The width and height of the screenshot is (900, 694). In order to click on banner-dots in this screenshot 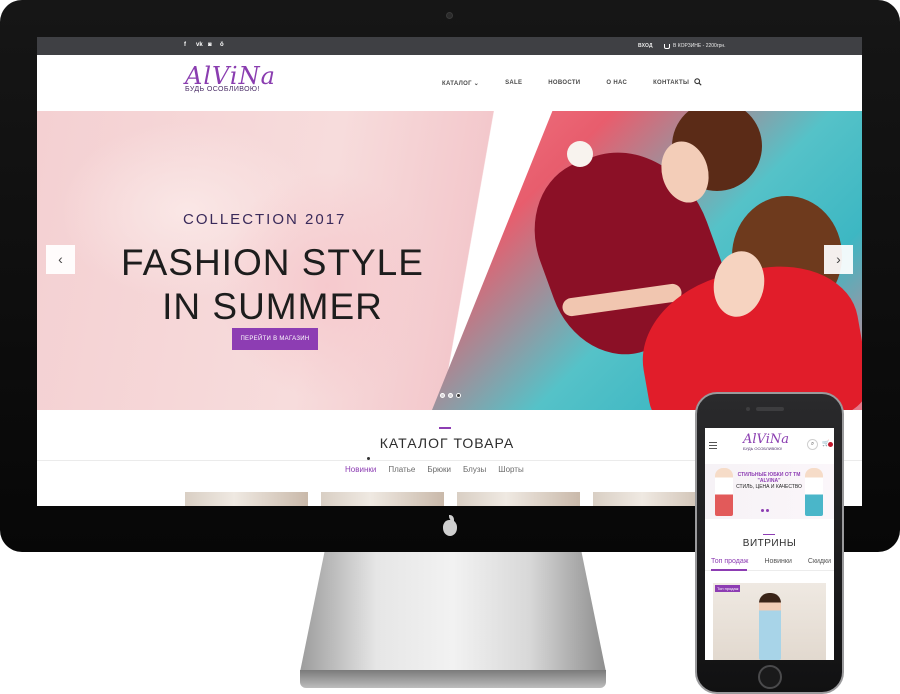, I will do `click(765, 510)`.